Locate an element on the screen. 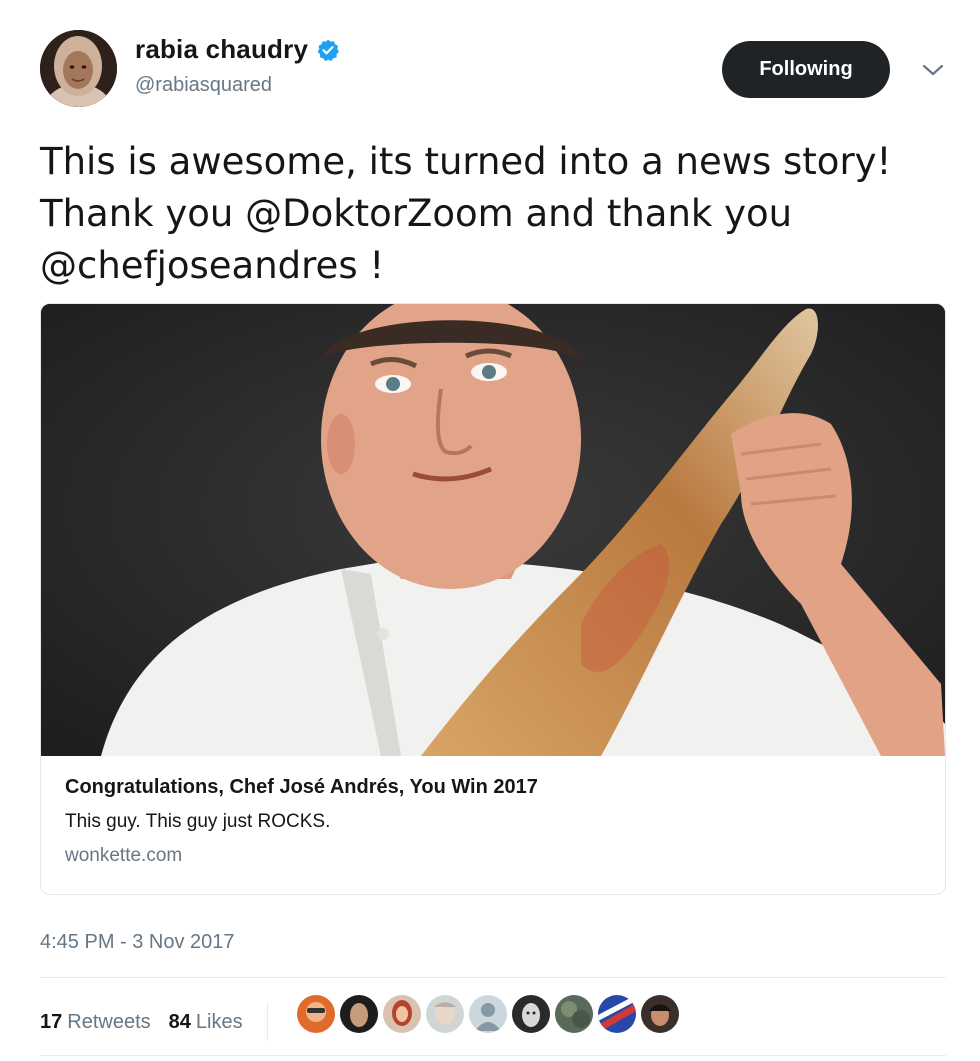  tweet-timestamp: 4:45 PM - 3 Nov 2017 is located at coordinates (137, 942).